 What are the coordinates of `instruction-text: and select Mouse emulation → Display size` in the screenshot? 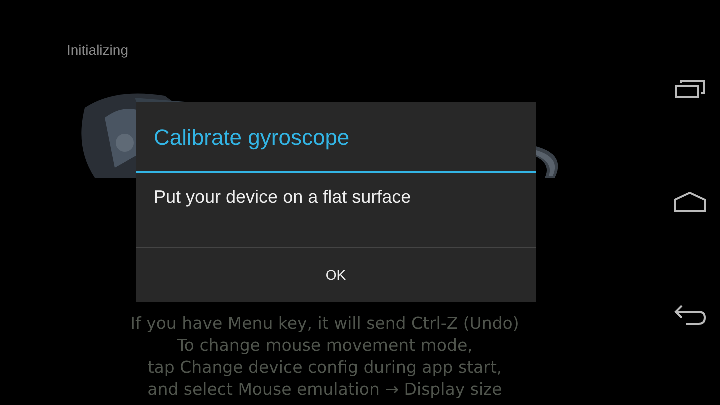 It's located at (325, 390).